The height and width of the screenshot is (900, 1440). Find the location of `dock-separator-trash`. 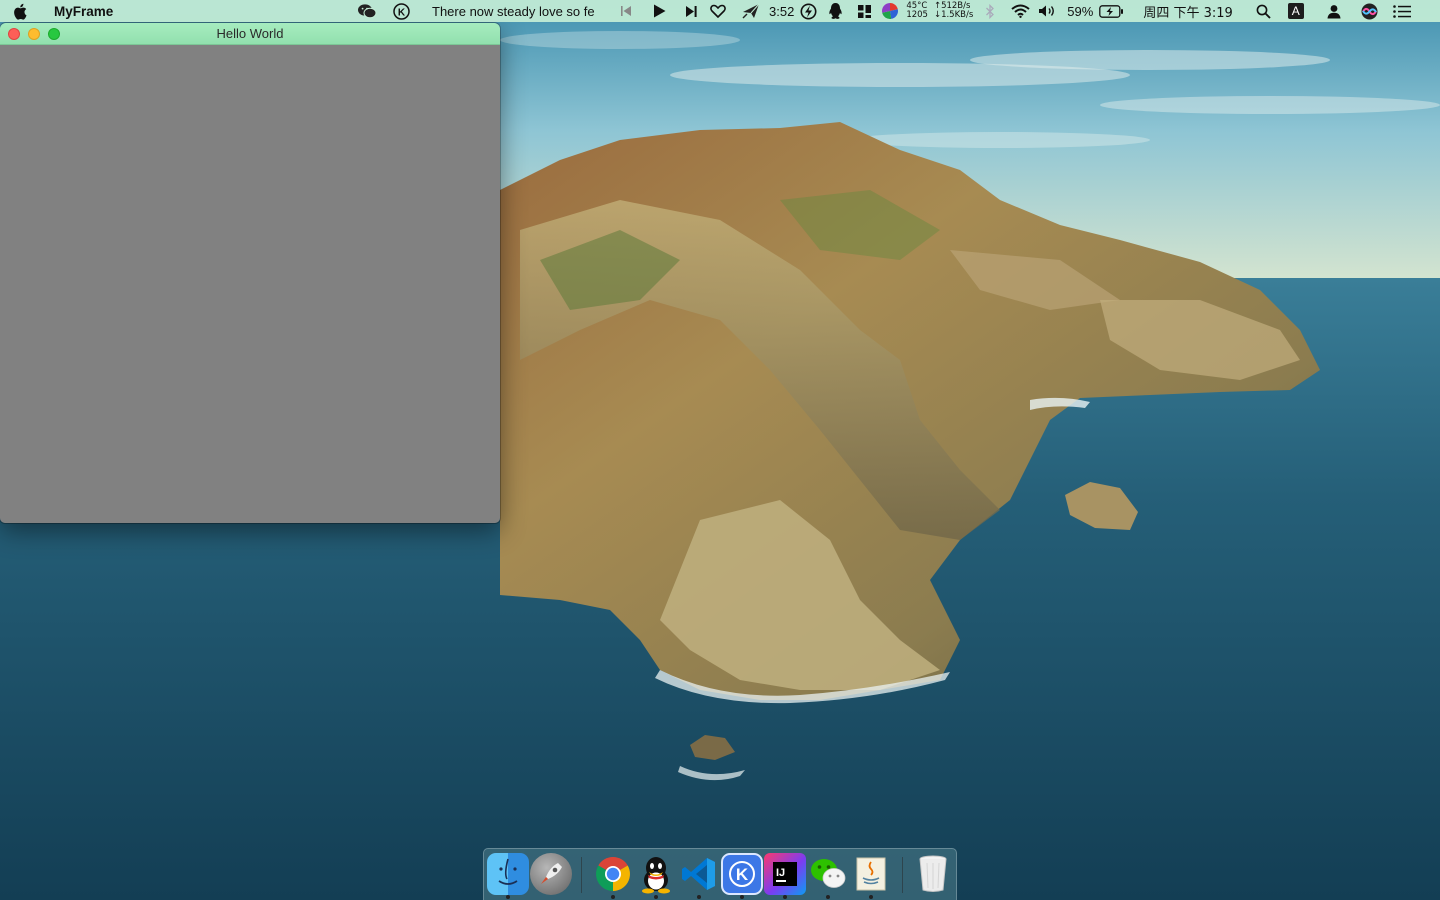

dock-separator-trash is located at coordinates (902, 875).